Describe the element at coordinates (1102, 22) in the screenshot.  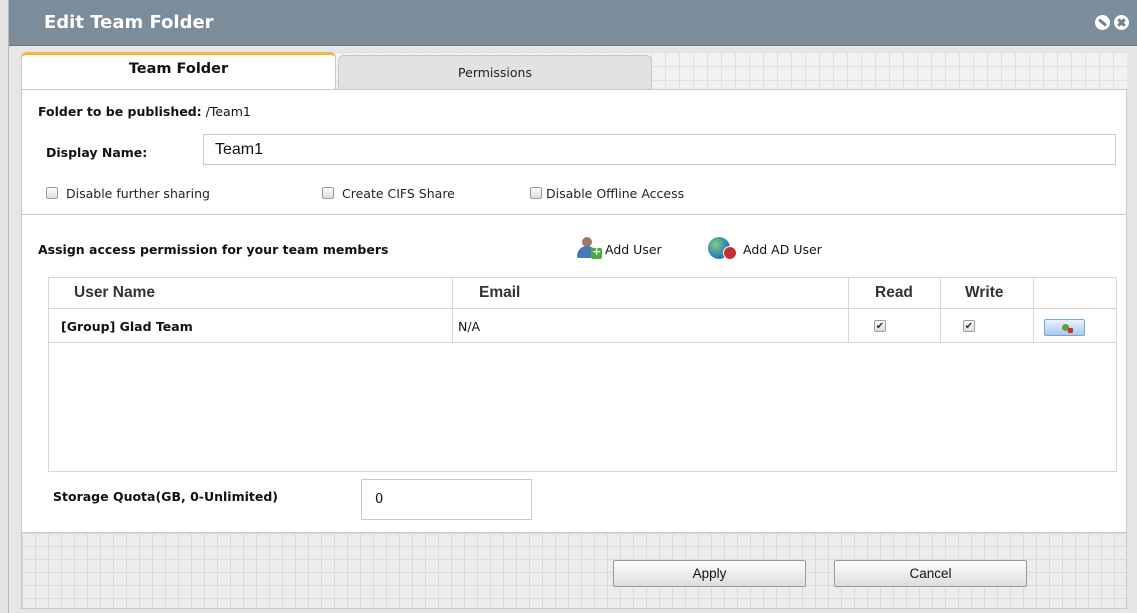
I see `minimize-icon` at that location.